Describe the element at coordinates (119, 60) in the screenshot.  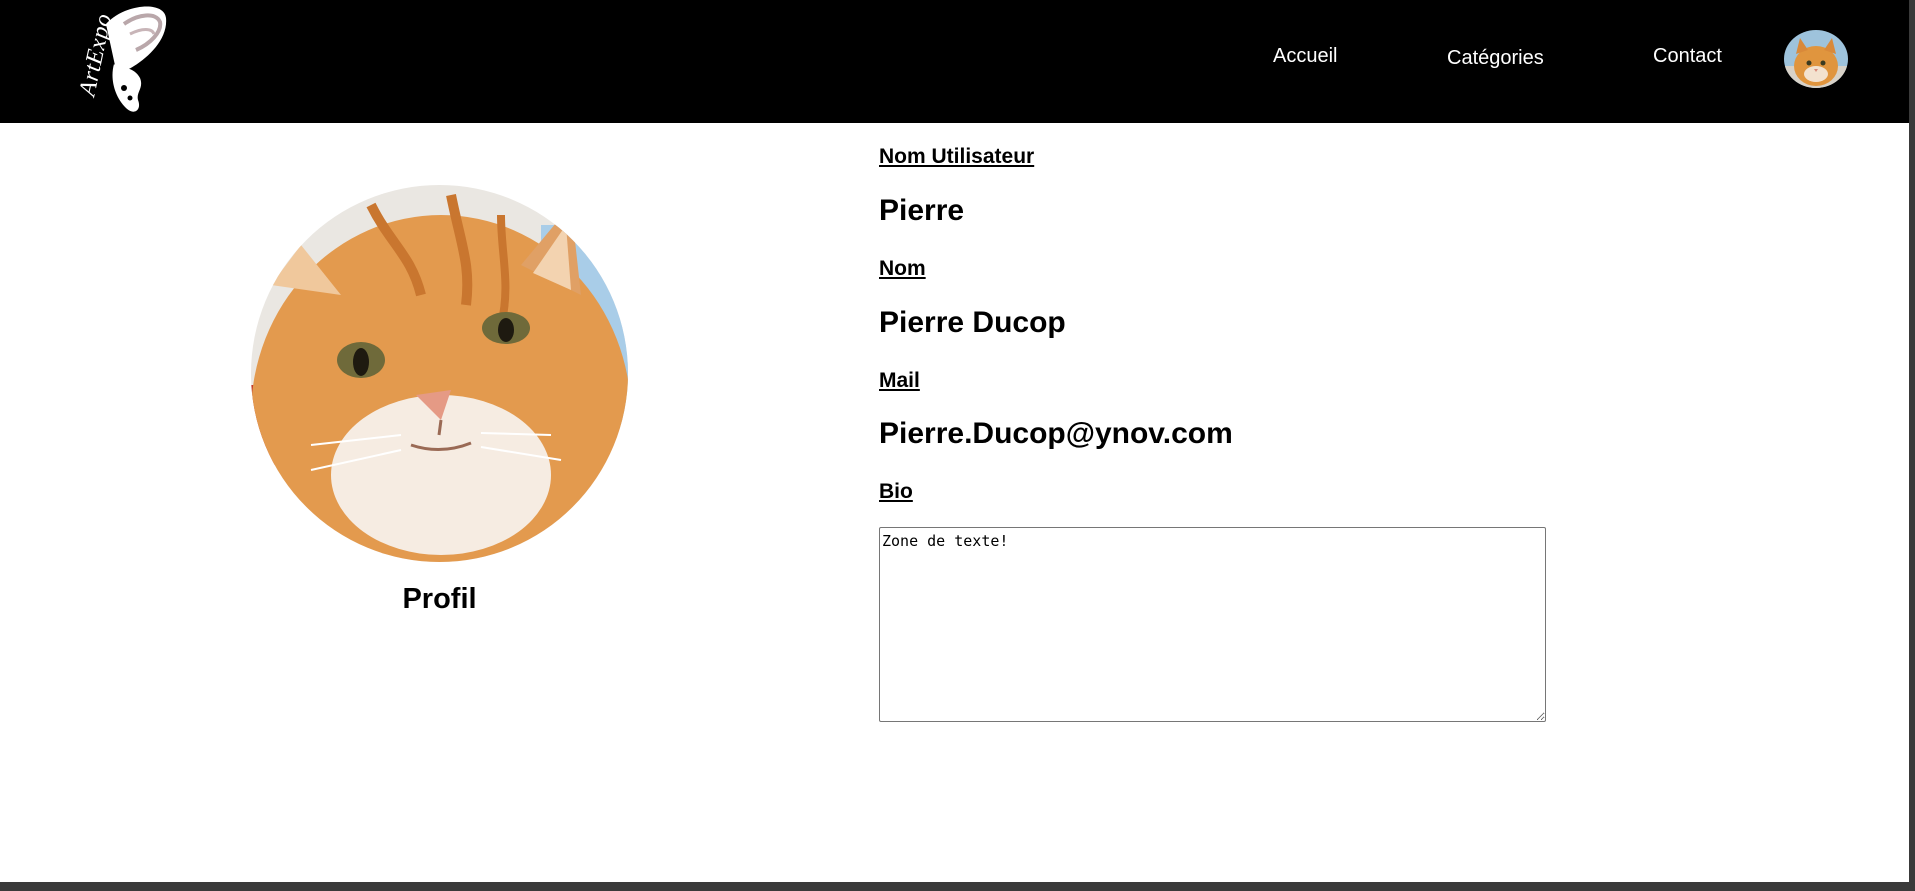
I see `artexpo-logo: ArtExpo` at that location.